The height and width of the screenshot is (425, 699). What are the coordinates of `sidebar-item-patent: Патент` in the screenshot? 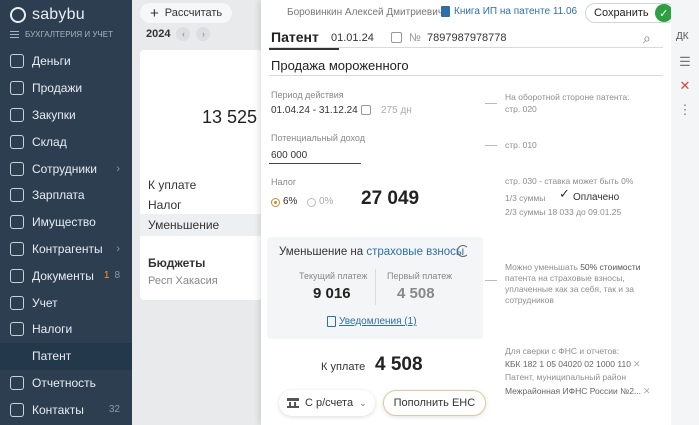 It's located at (66, 356).